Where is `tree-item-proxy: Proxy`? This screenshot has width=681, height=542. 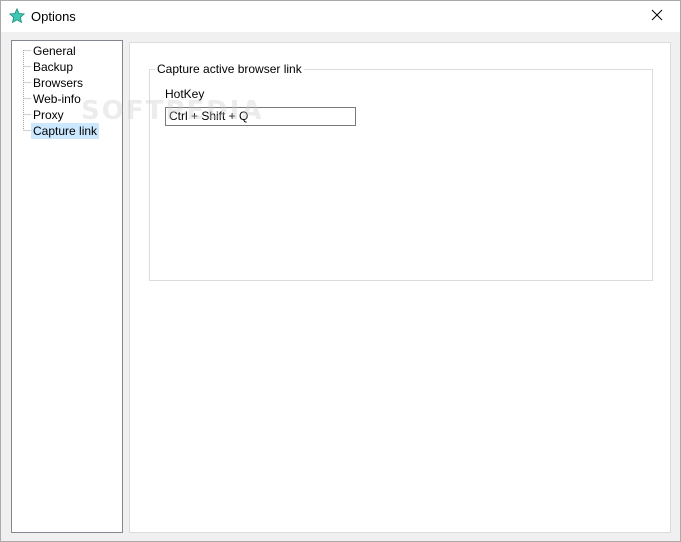
tree-item-proxy: Proxy is located at coordinates (48, 115).